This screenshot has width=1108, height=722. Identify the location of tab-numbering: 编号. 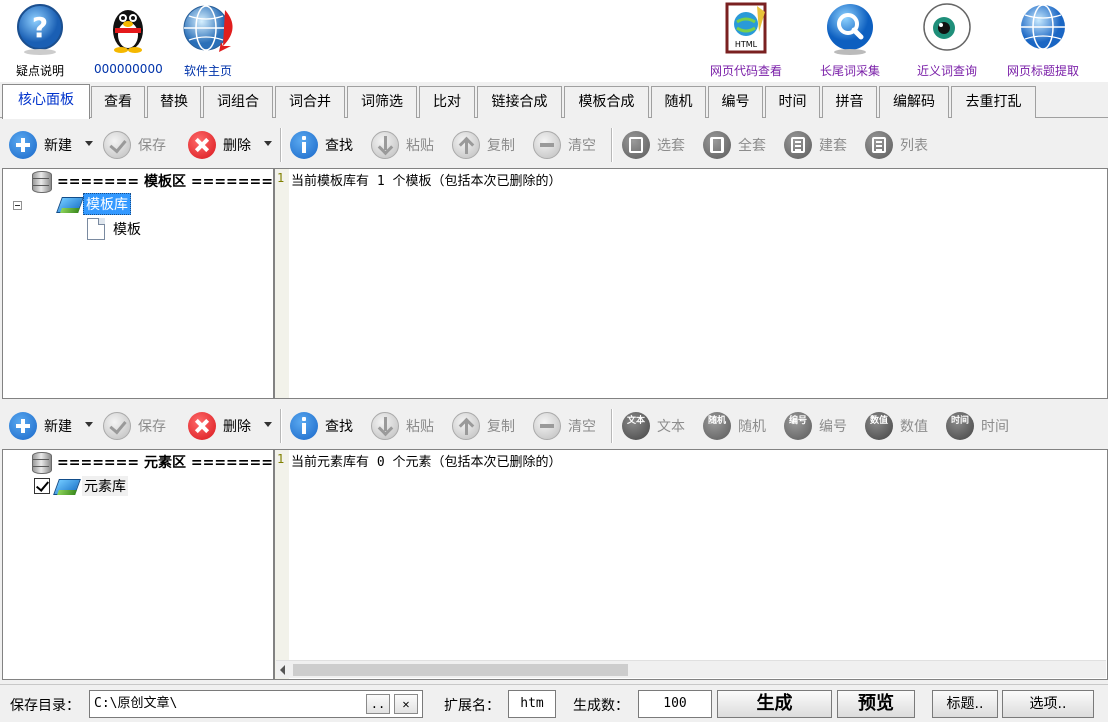
(735, 102).